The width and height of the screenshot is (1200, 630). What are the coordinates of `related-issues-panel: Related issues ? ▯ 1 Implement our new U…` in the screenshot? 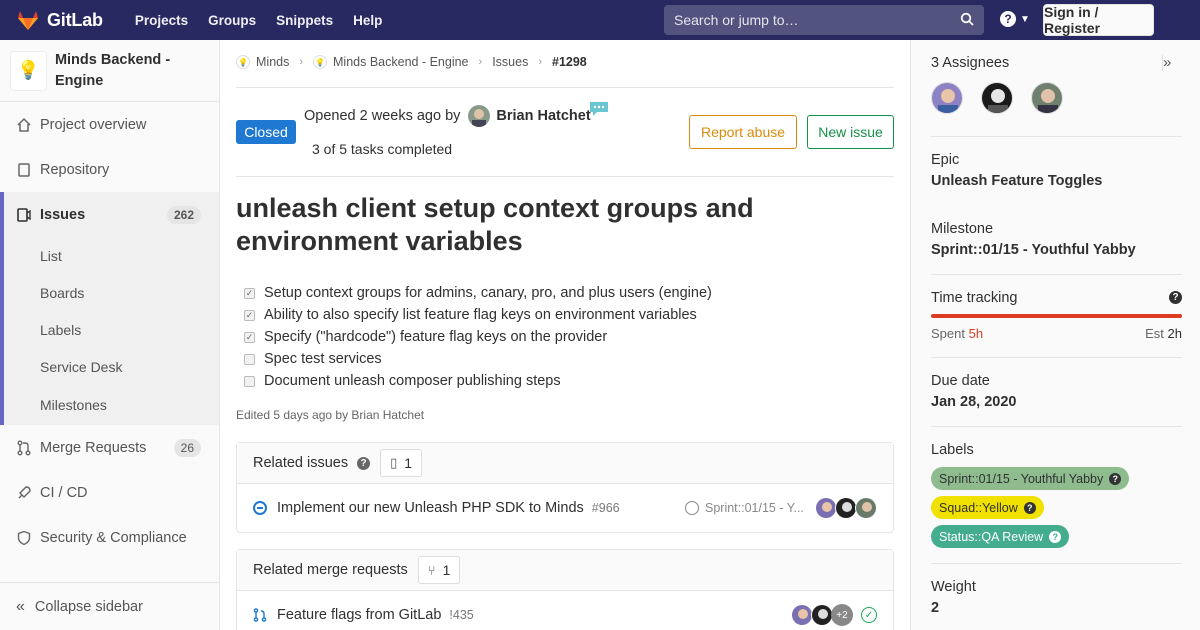 It's located at (565, 487).